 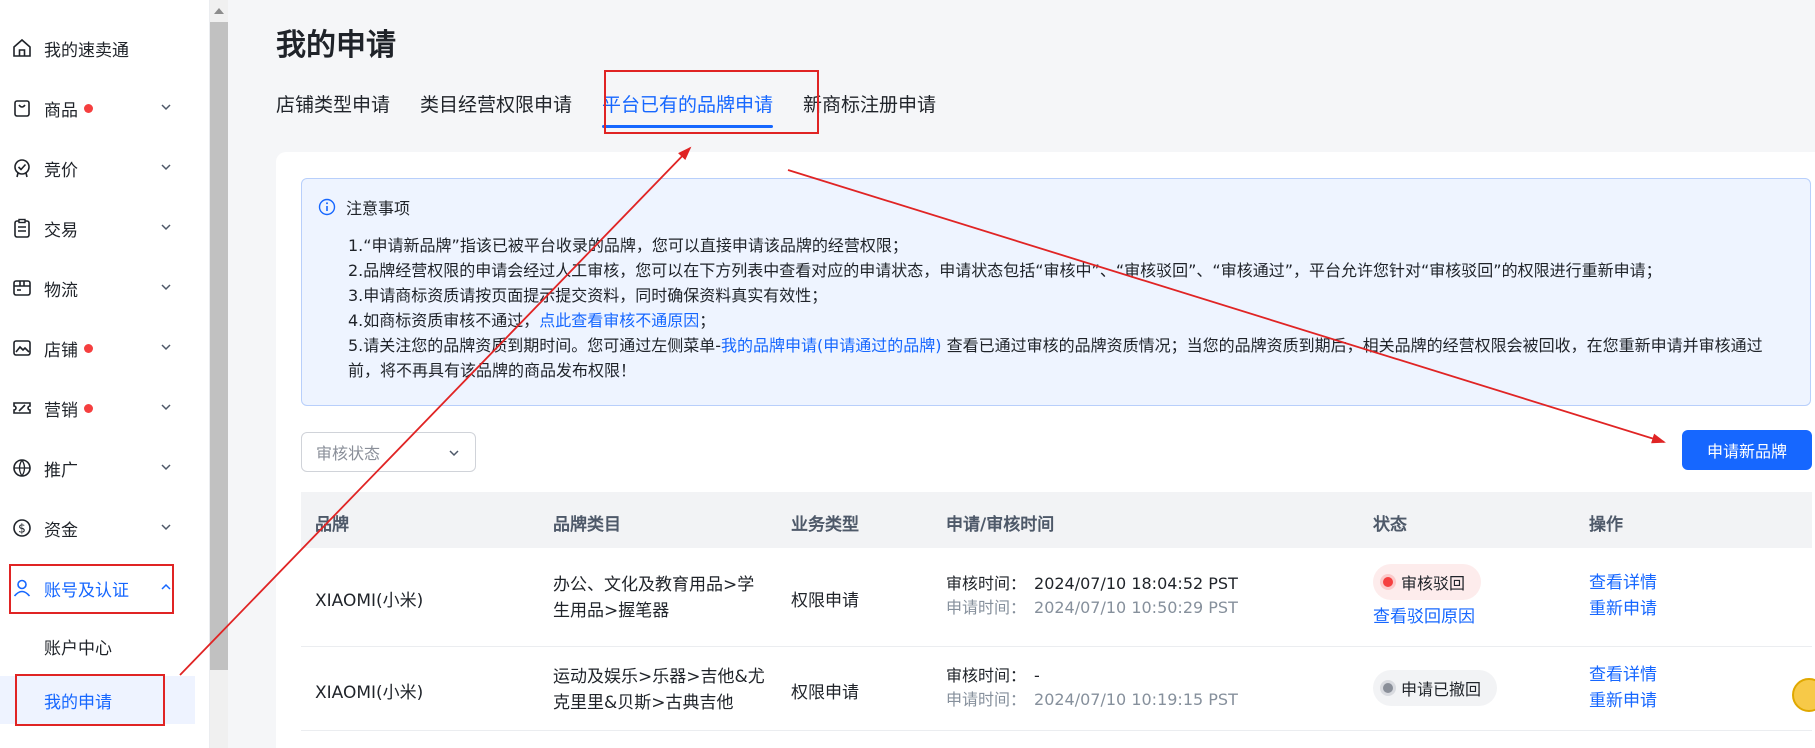 What do you see at coordinates (611, 611) in the screenshot?
I see `category-line: 生用品>握笔器` at bounding box center [611, 611].